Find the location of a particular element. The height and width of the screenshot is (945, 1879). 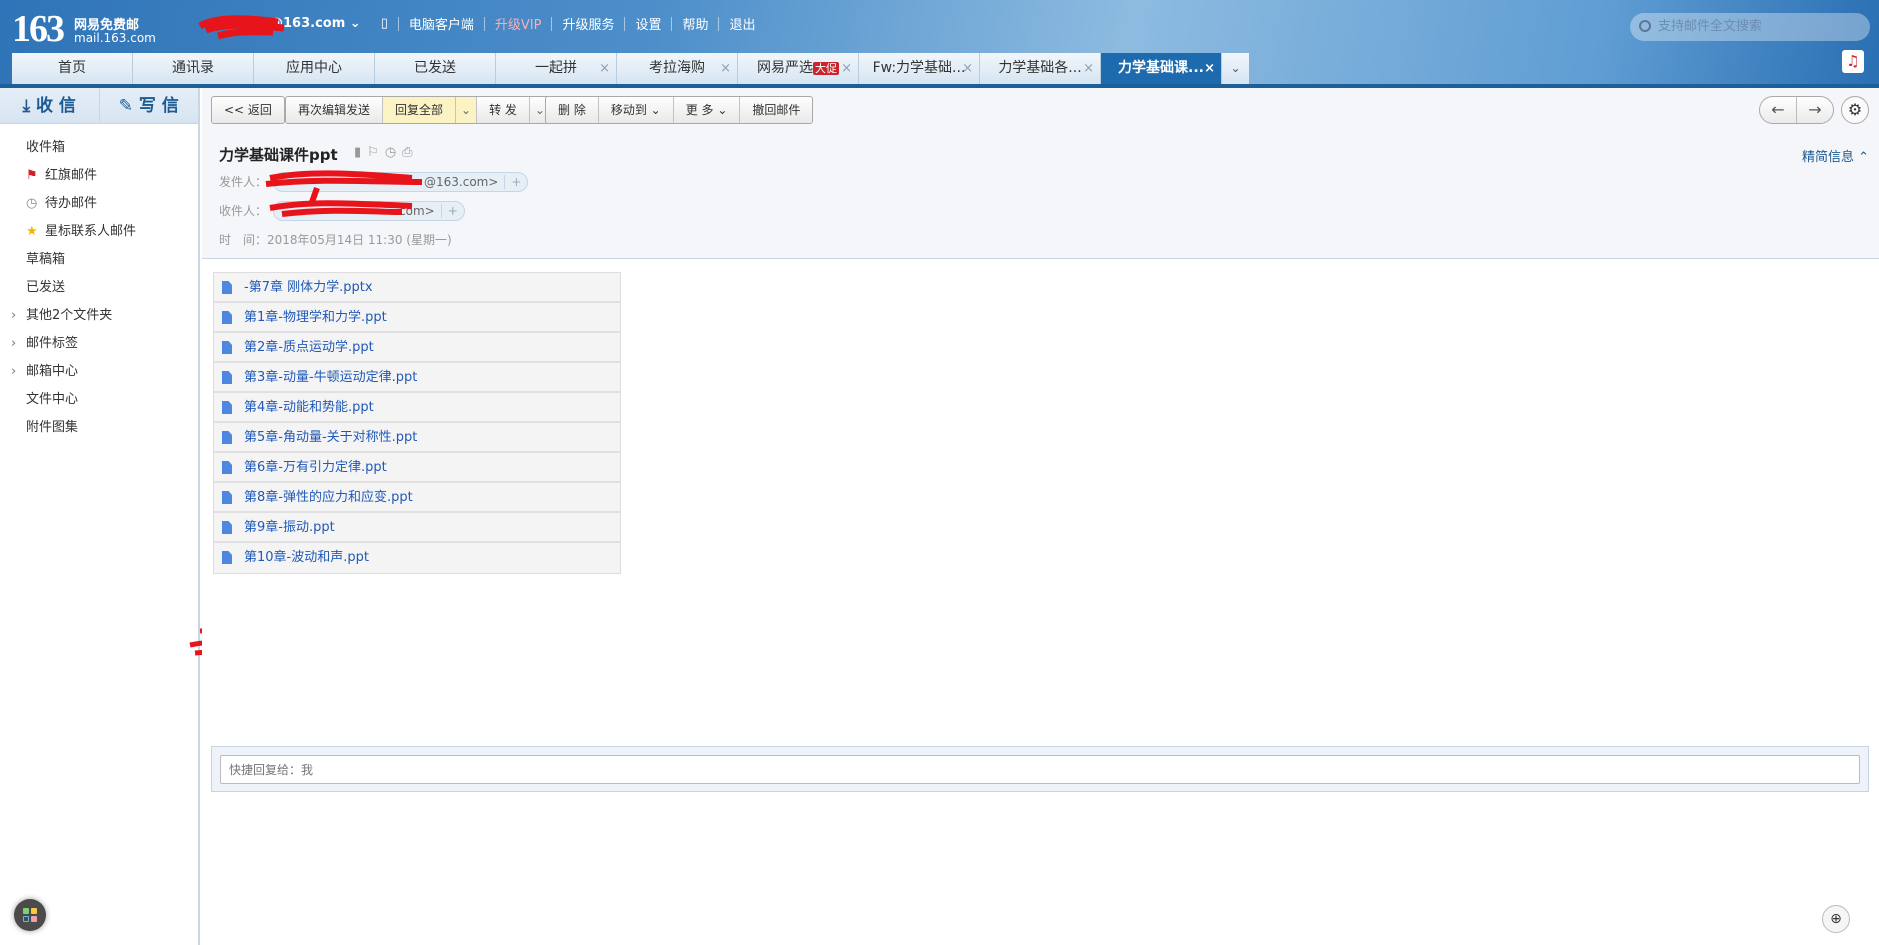

tab-kaola: 考拉海购 × is located at coordinates (677, 68).